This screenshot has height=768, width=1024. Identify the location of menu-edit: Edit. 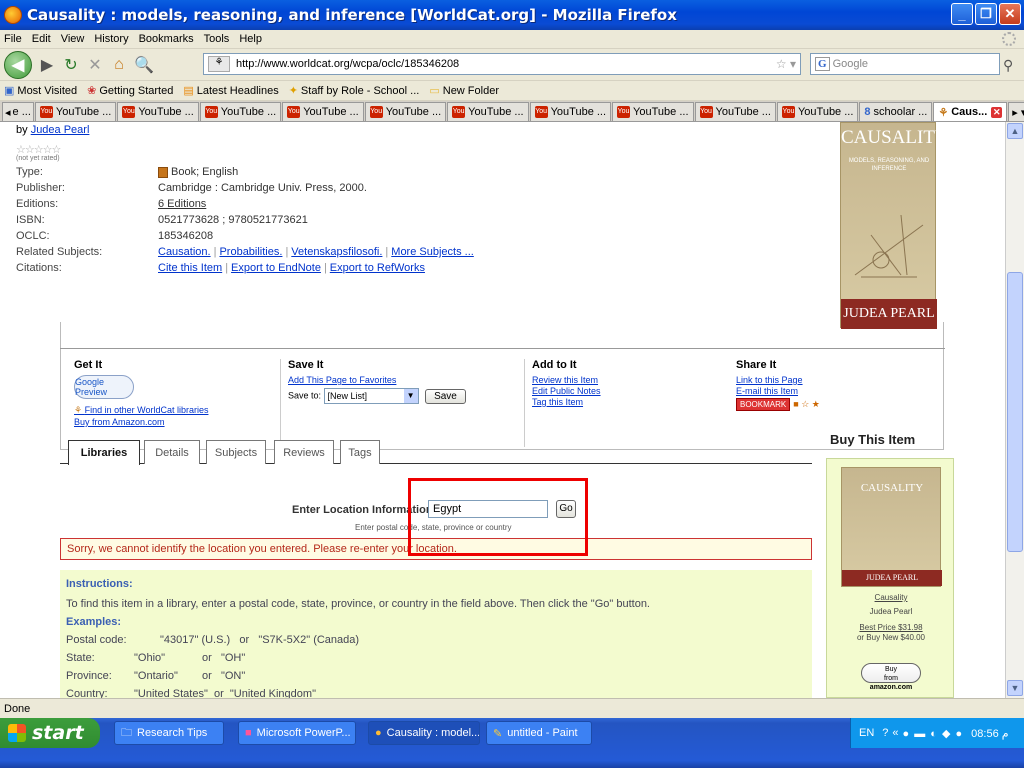
(41, 39).